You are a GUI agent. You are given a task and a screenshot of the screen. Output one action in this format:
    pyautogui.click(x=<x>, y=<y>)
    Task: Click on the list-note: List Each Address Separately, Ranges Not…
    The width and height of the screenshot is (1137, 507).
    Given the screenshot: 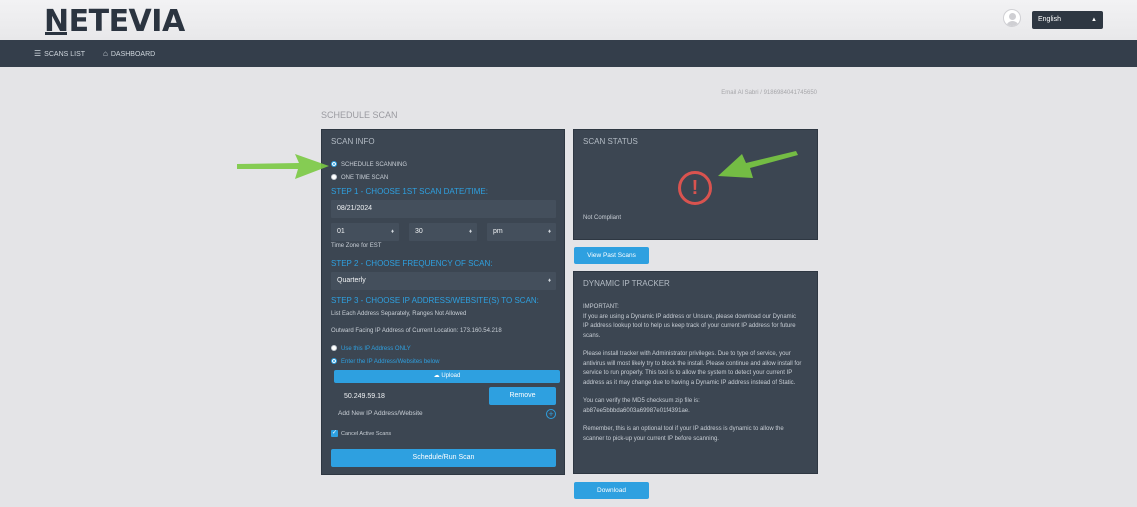 What is the action you would take?
    pyautogui.click(x=399, y=314)
    